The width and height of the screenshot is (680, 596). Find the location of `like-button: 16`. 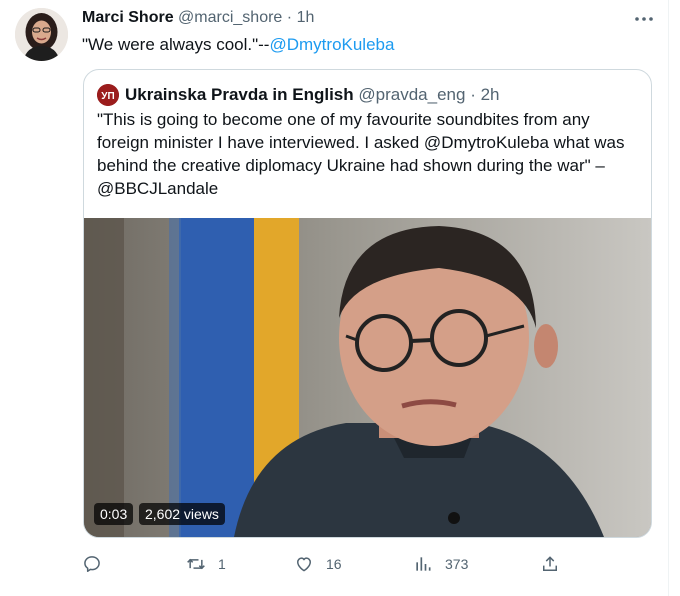

like-button: 16 is located at coordinates (318, 564).